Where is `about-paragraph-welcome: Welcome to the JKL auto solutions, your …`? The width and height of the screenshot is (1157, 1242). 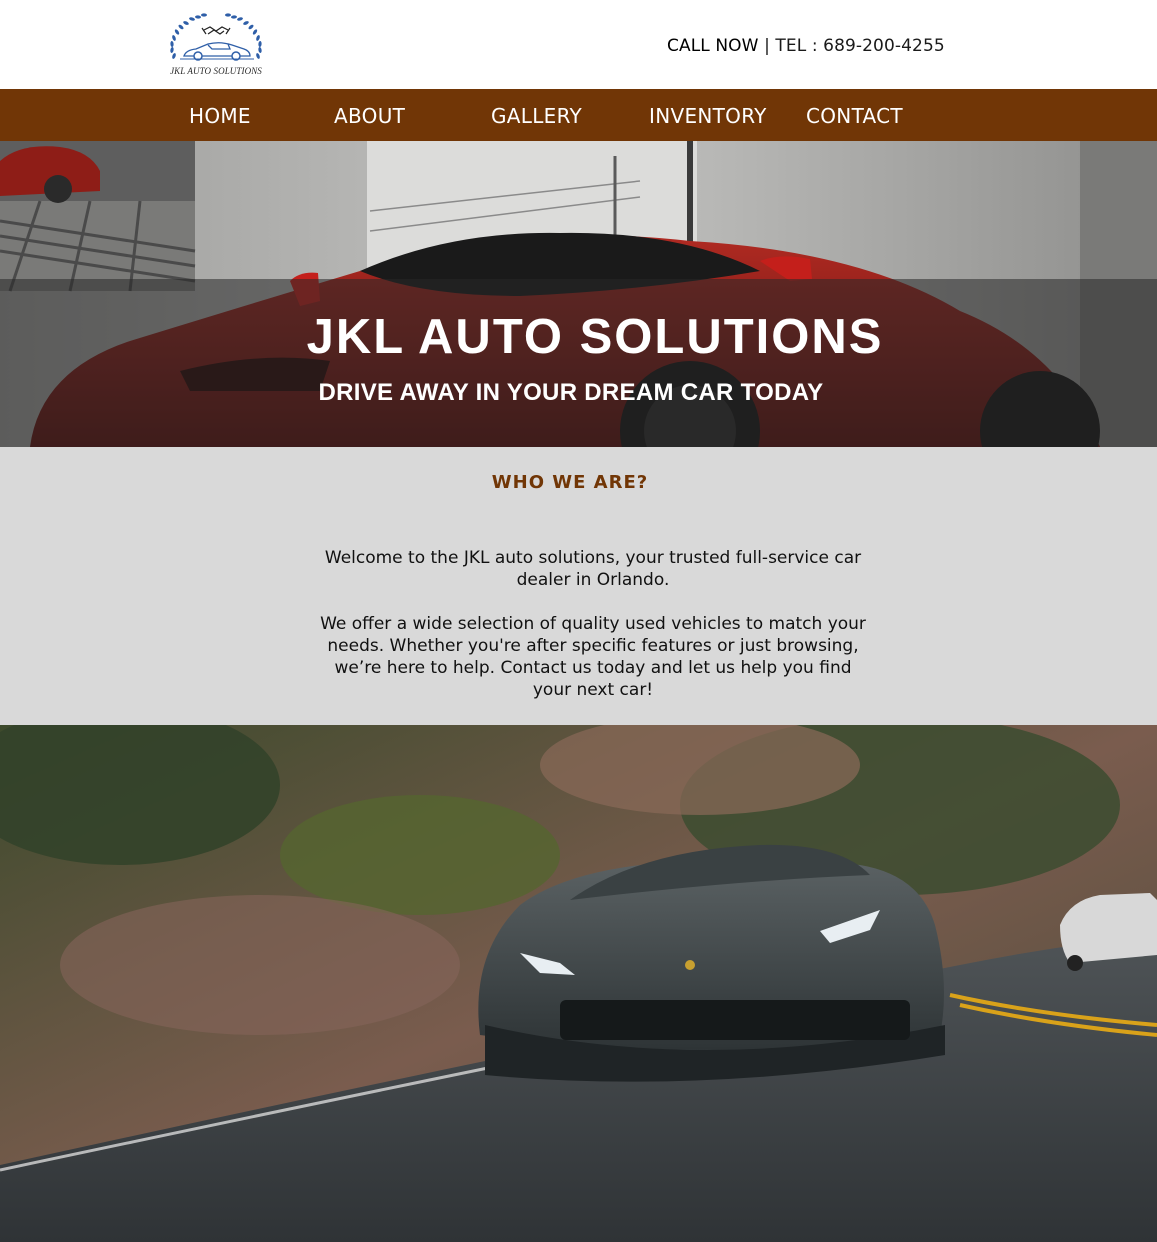
about-paragraph-welcome: Welcome to the JKL auto solutions, your … is located at coordinates (593, 569).